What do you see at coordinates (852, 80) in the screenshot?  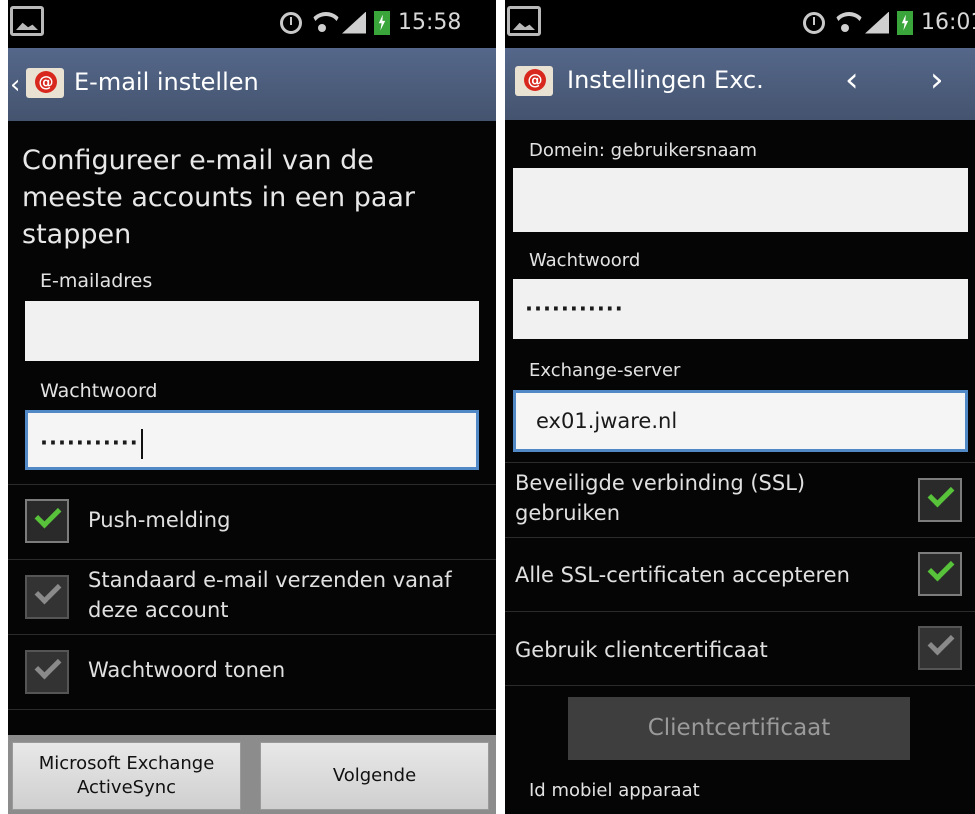 I see `previous-chevron-icon: ‹` at bounding box center [852, 80].